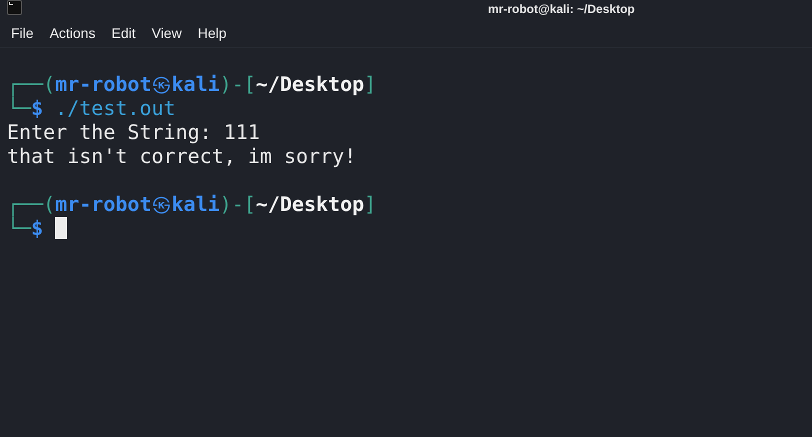  I want to click on menu-item: Edit, so click(123, 33).